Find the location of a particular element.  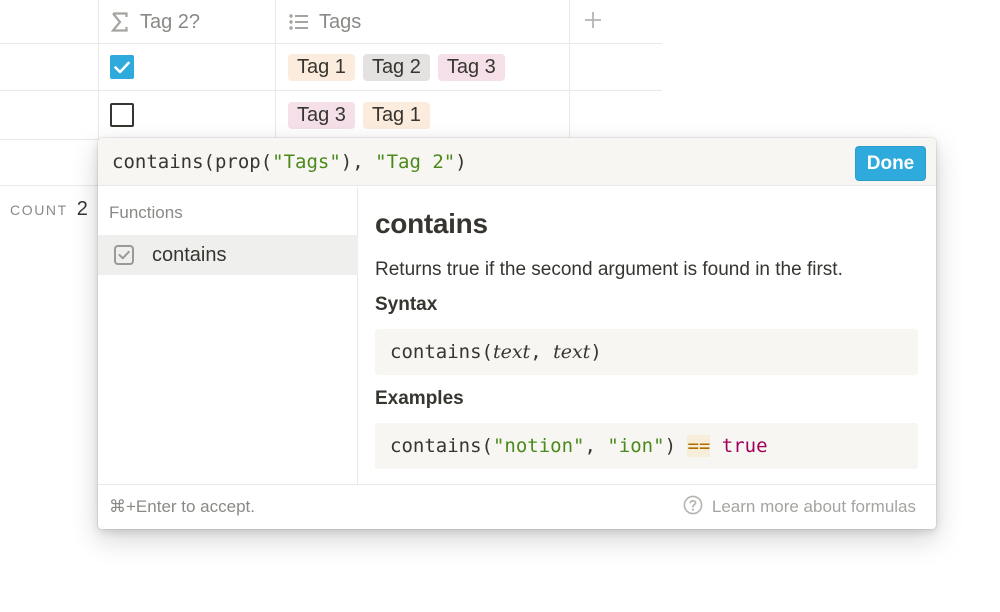

row-2-checkbox is located at coordinates (122, 115).